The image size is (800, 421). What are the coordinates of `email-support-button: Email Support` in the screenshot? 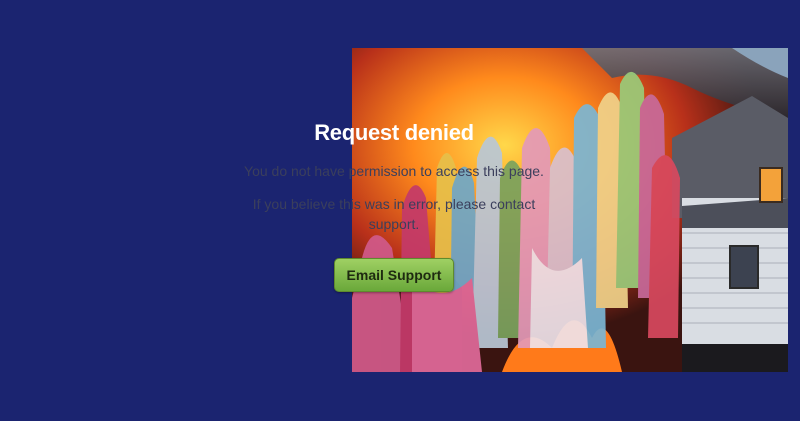 It's located at (394, 275).